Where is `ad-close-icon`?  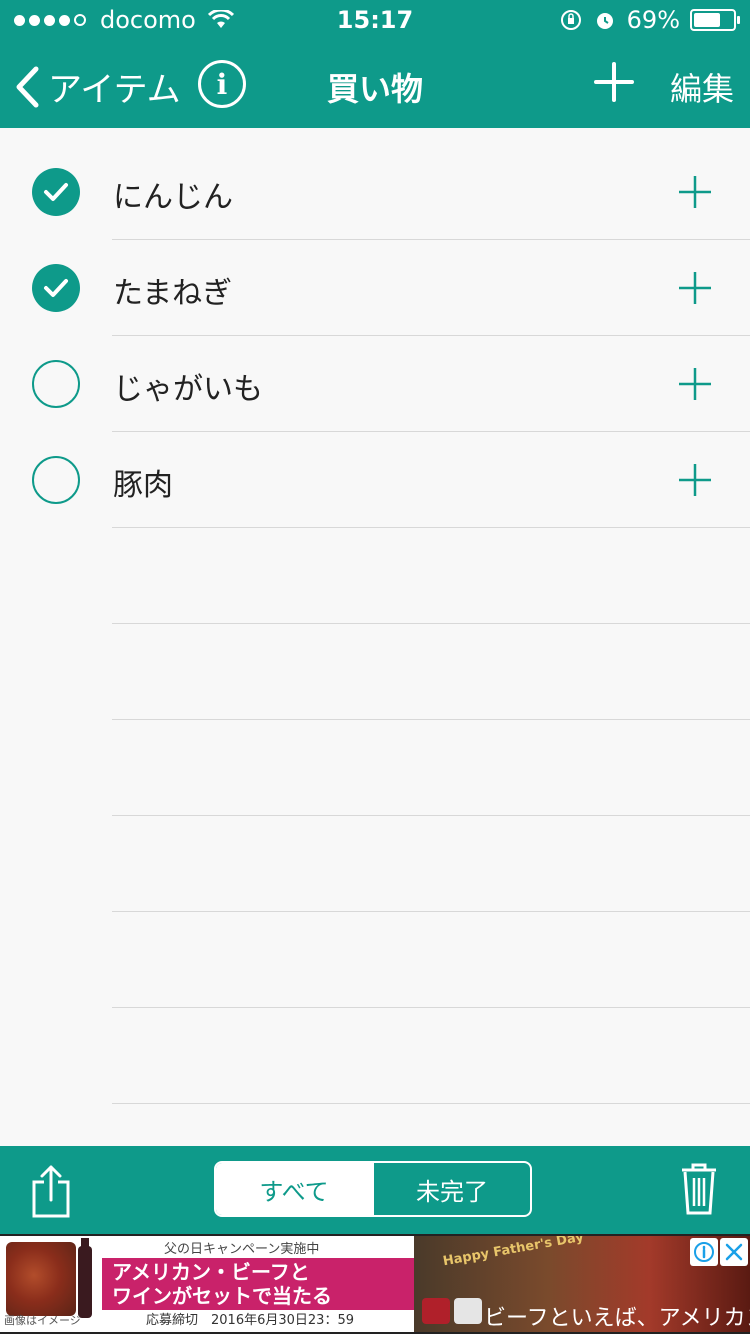 ad-close-icon is located at coordinates (734, 1252).